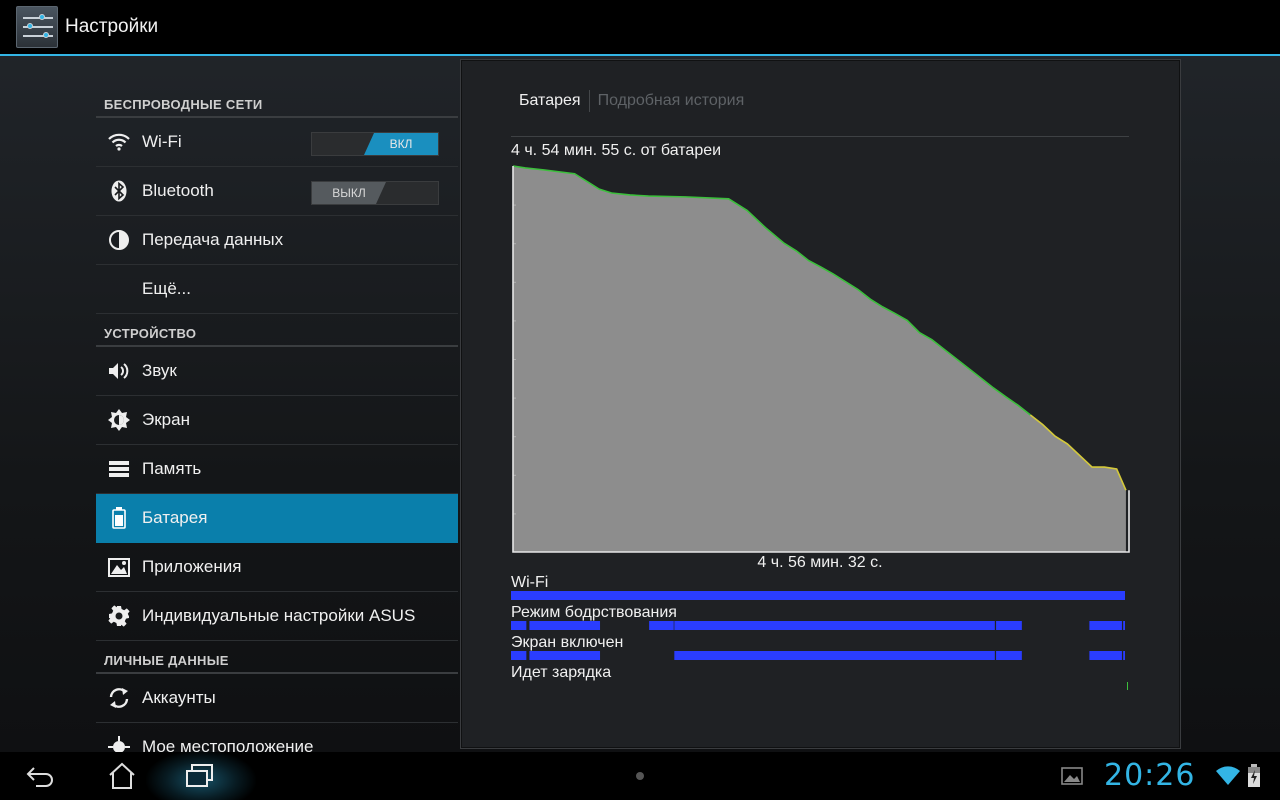 The height and width of the screenshot is (800, 1280). What do you see at coordinates (166, 419) in the screenshot?
I see `settings-item-label: Экран` at bounding box center [166, 419].